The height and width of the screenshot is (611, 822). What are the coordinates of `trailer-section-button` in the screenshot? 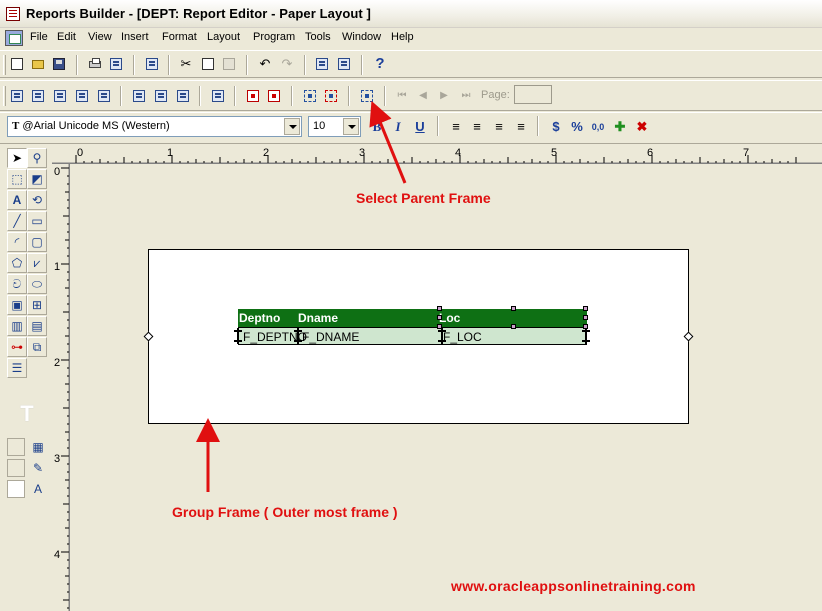 It's located at (183, 96).